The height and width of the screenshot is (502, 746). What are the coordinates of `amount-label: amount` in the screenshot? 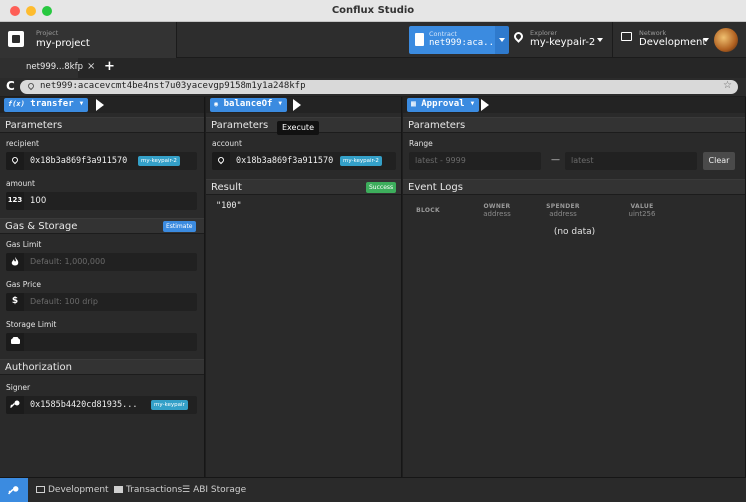 It's located at (20, 183).